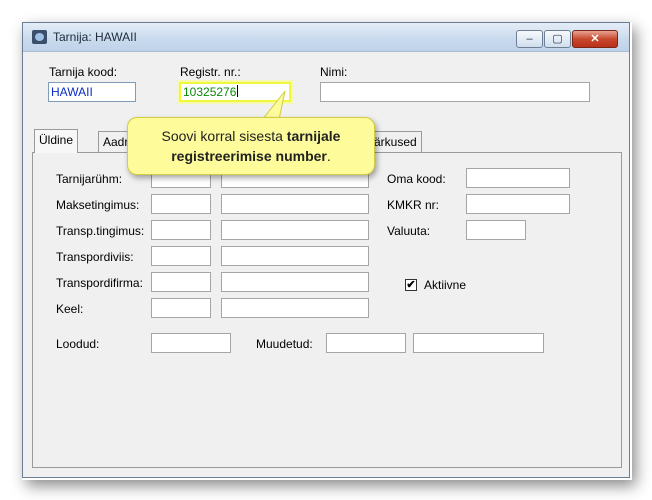  I want to click on transport-mode-name-field, so click(295, 256).